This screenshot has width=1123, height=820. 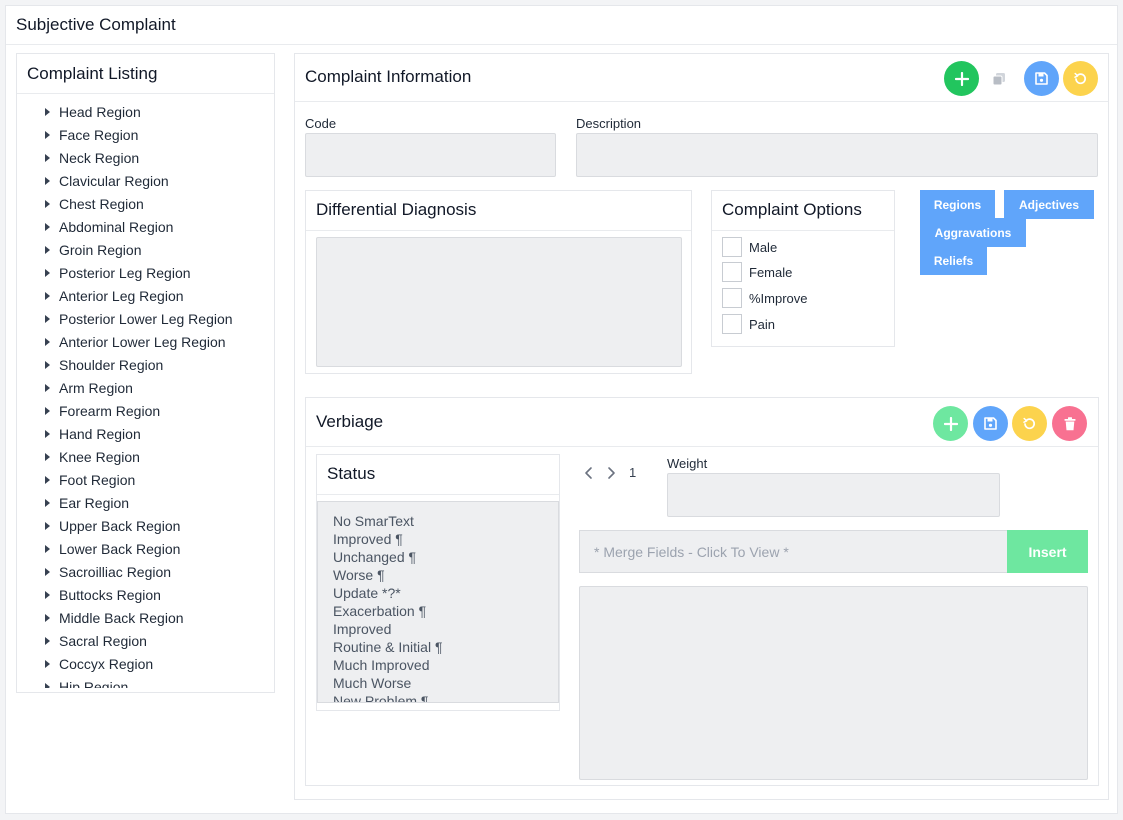 What do you see at coordinates (145, 433) in the screenshot?
I see `tree-item: Hand Region` at bounding box center [145, 433].